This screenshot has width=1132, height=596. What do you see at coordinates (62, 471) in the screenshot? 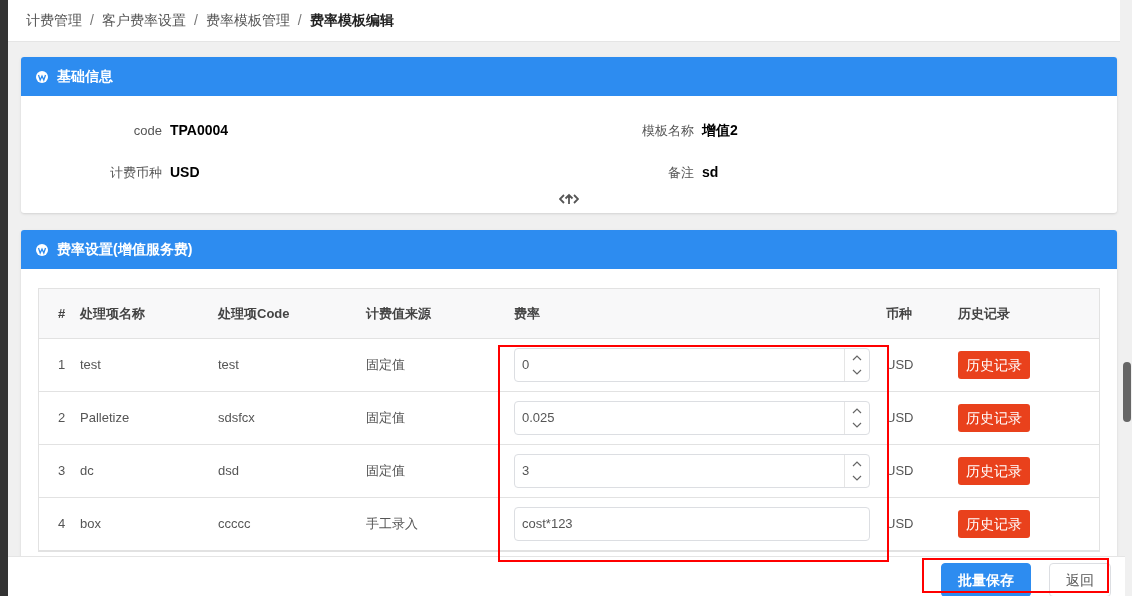
I see `table-cell: 3` at bounding box center [62, 471].